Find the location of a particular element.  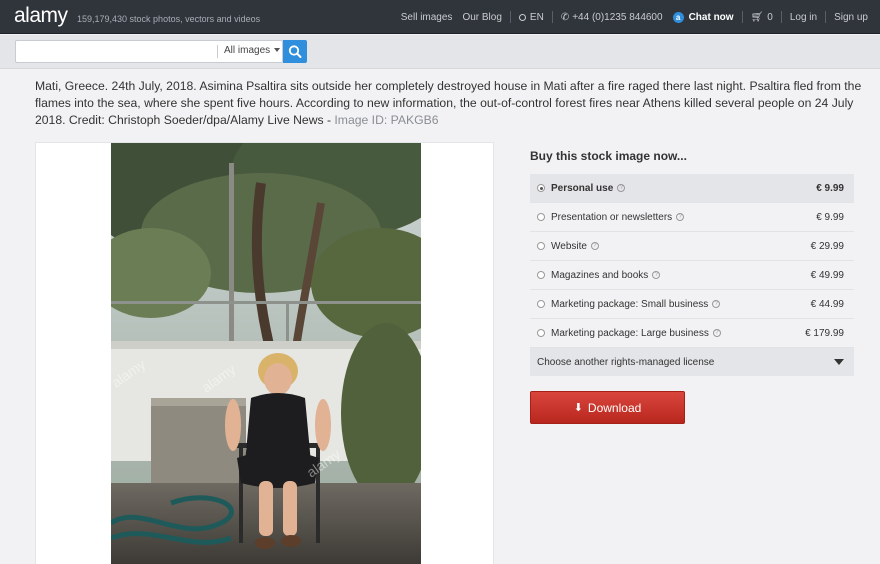

chat-icon: a is located at coordinates (678, 17).